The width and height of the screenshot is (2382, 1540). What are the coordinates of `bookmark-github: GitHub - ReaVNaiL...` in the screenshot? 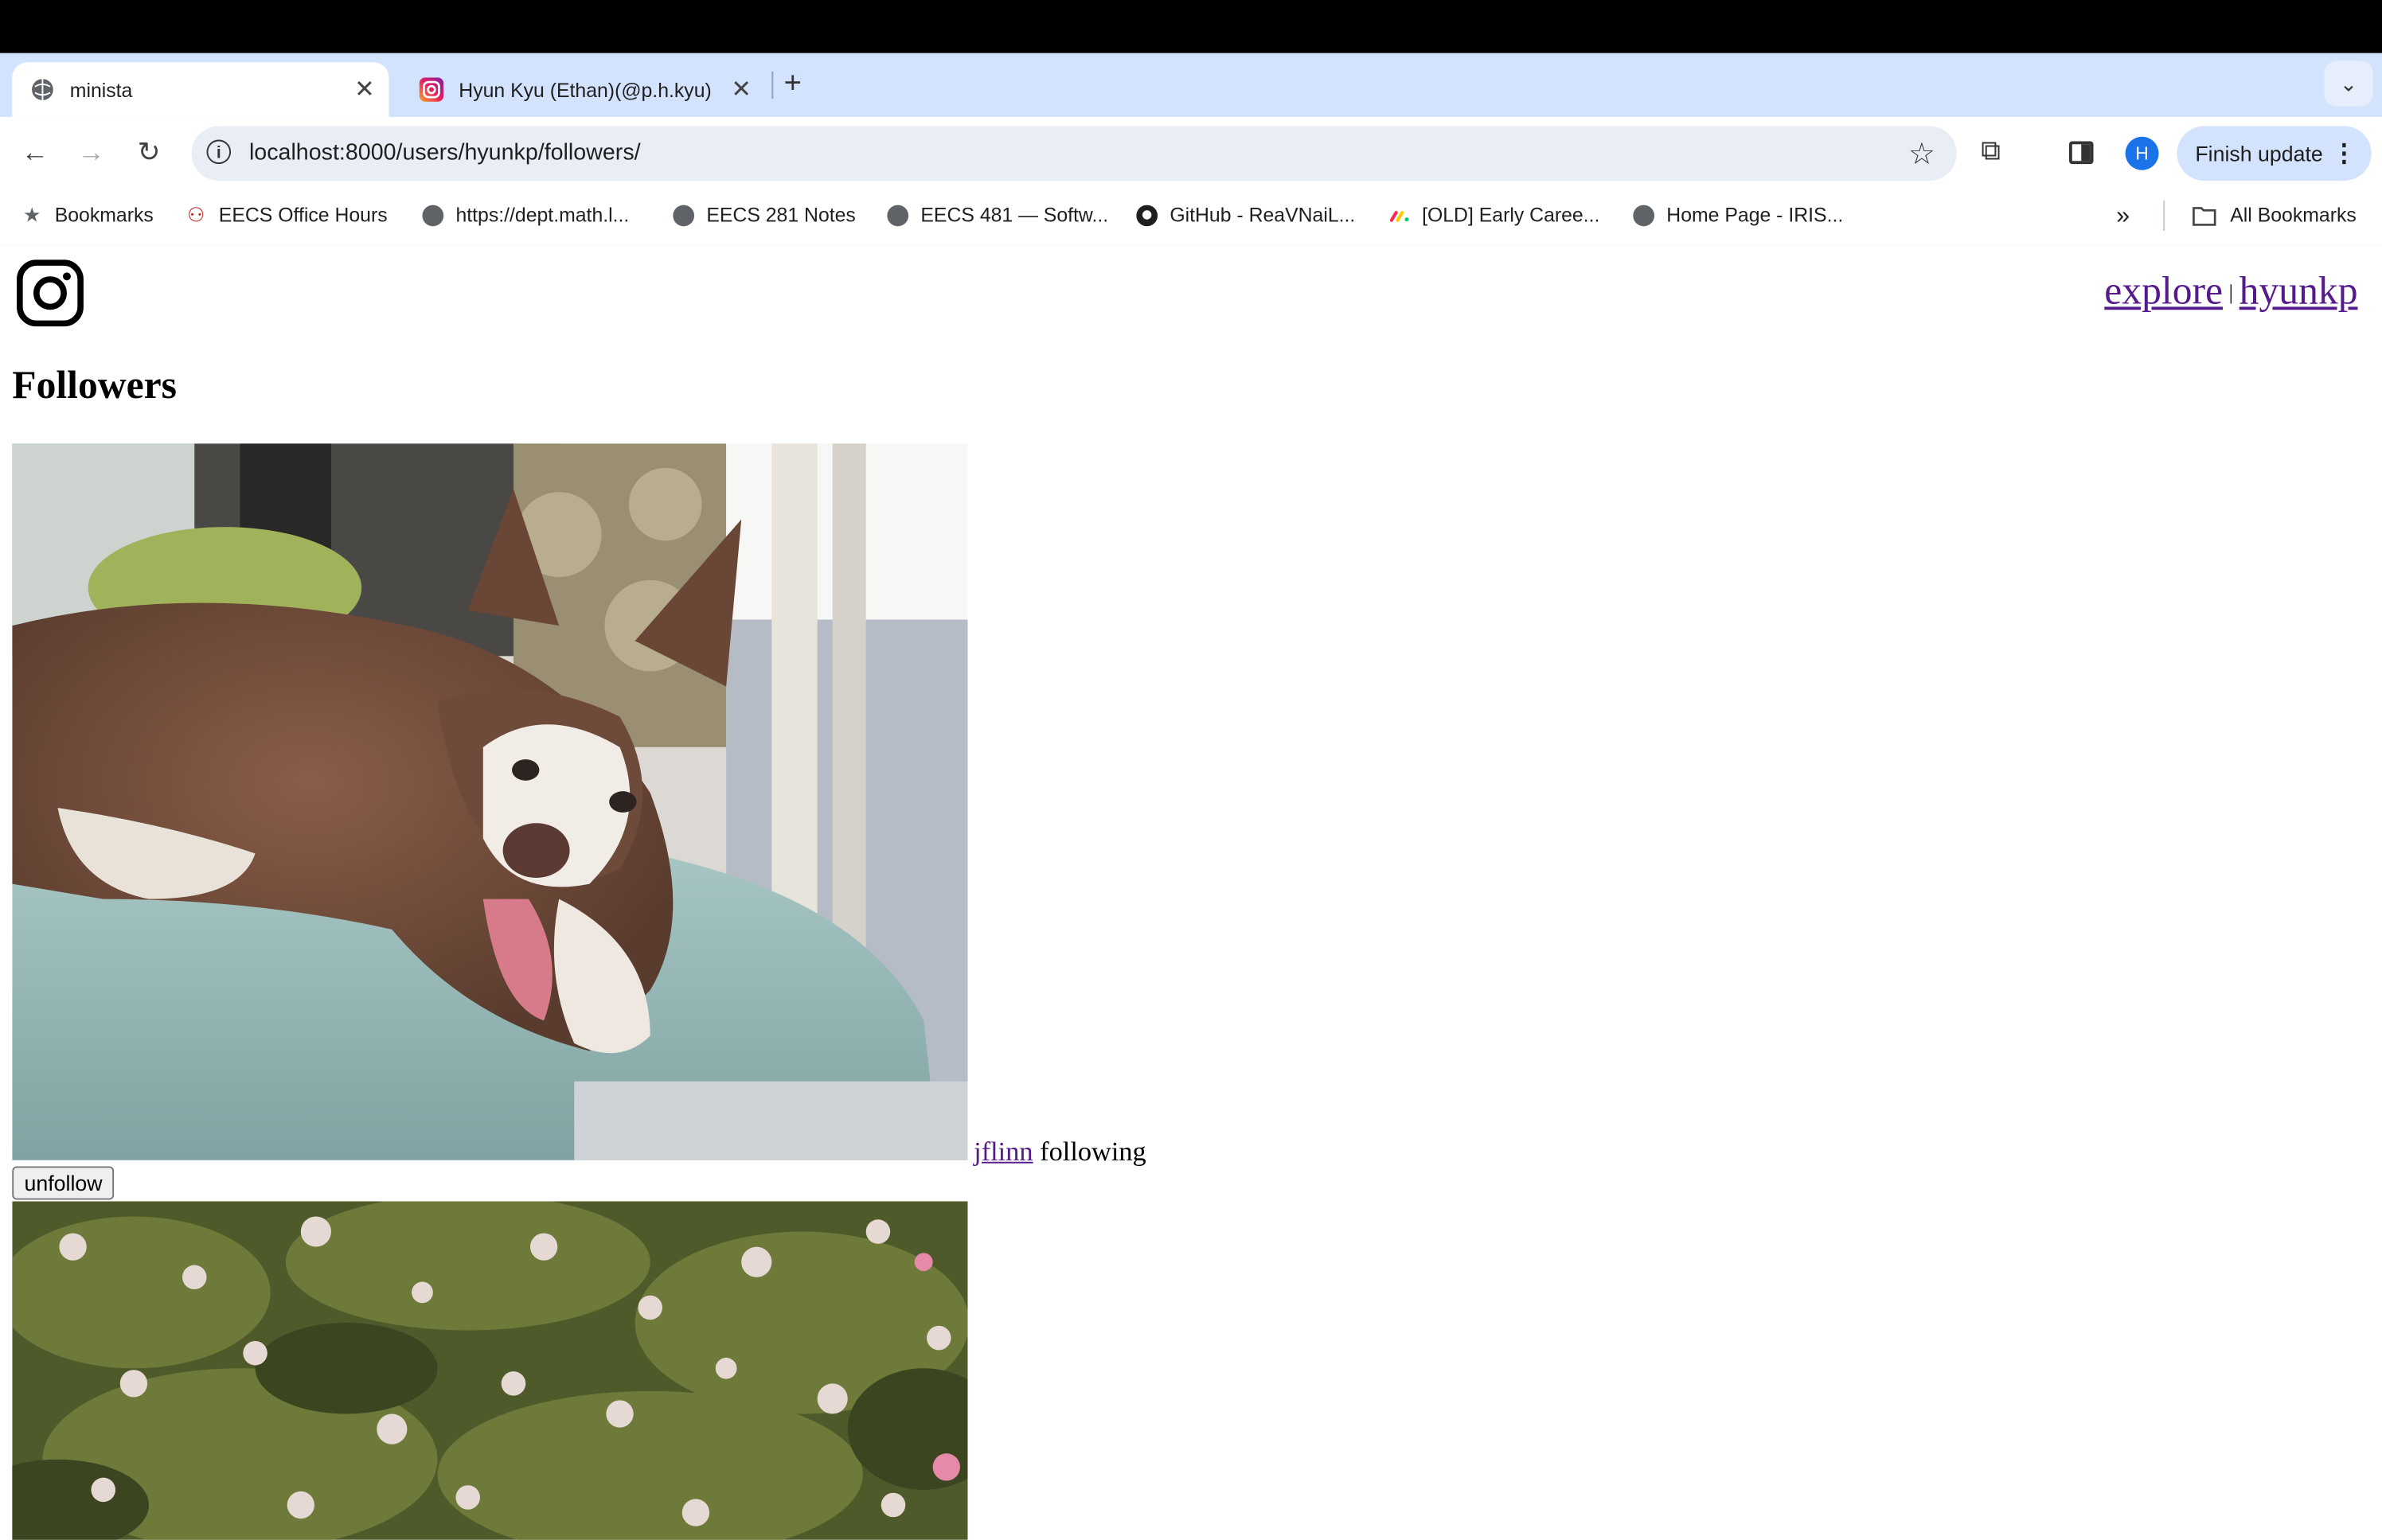 It's located at (1246, 215).